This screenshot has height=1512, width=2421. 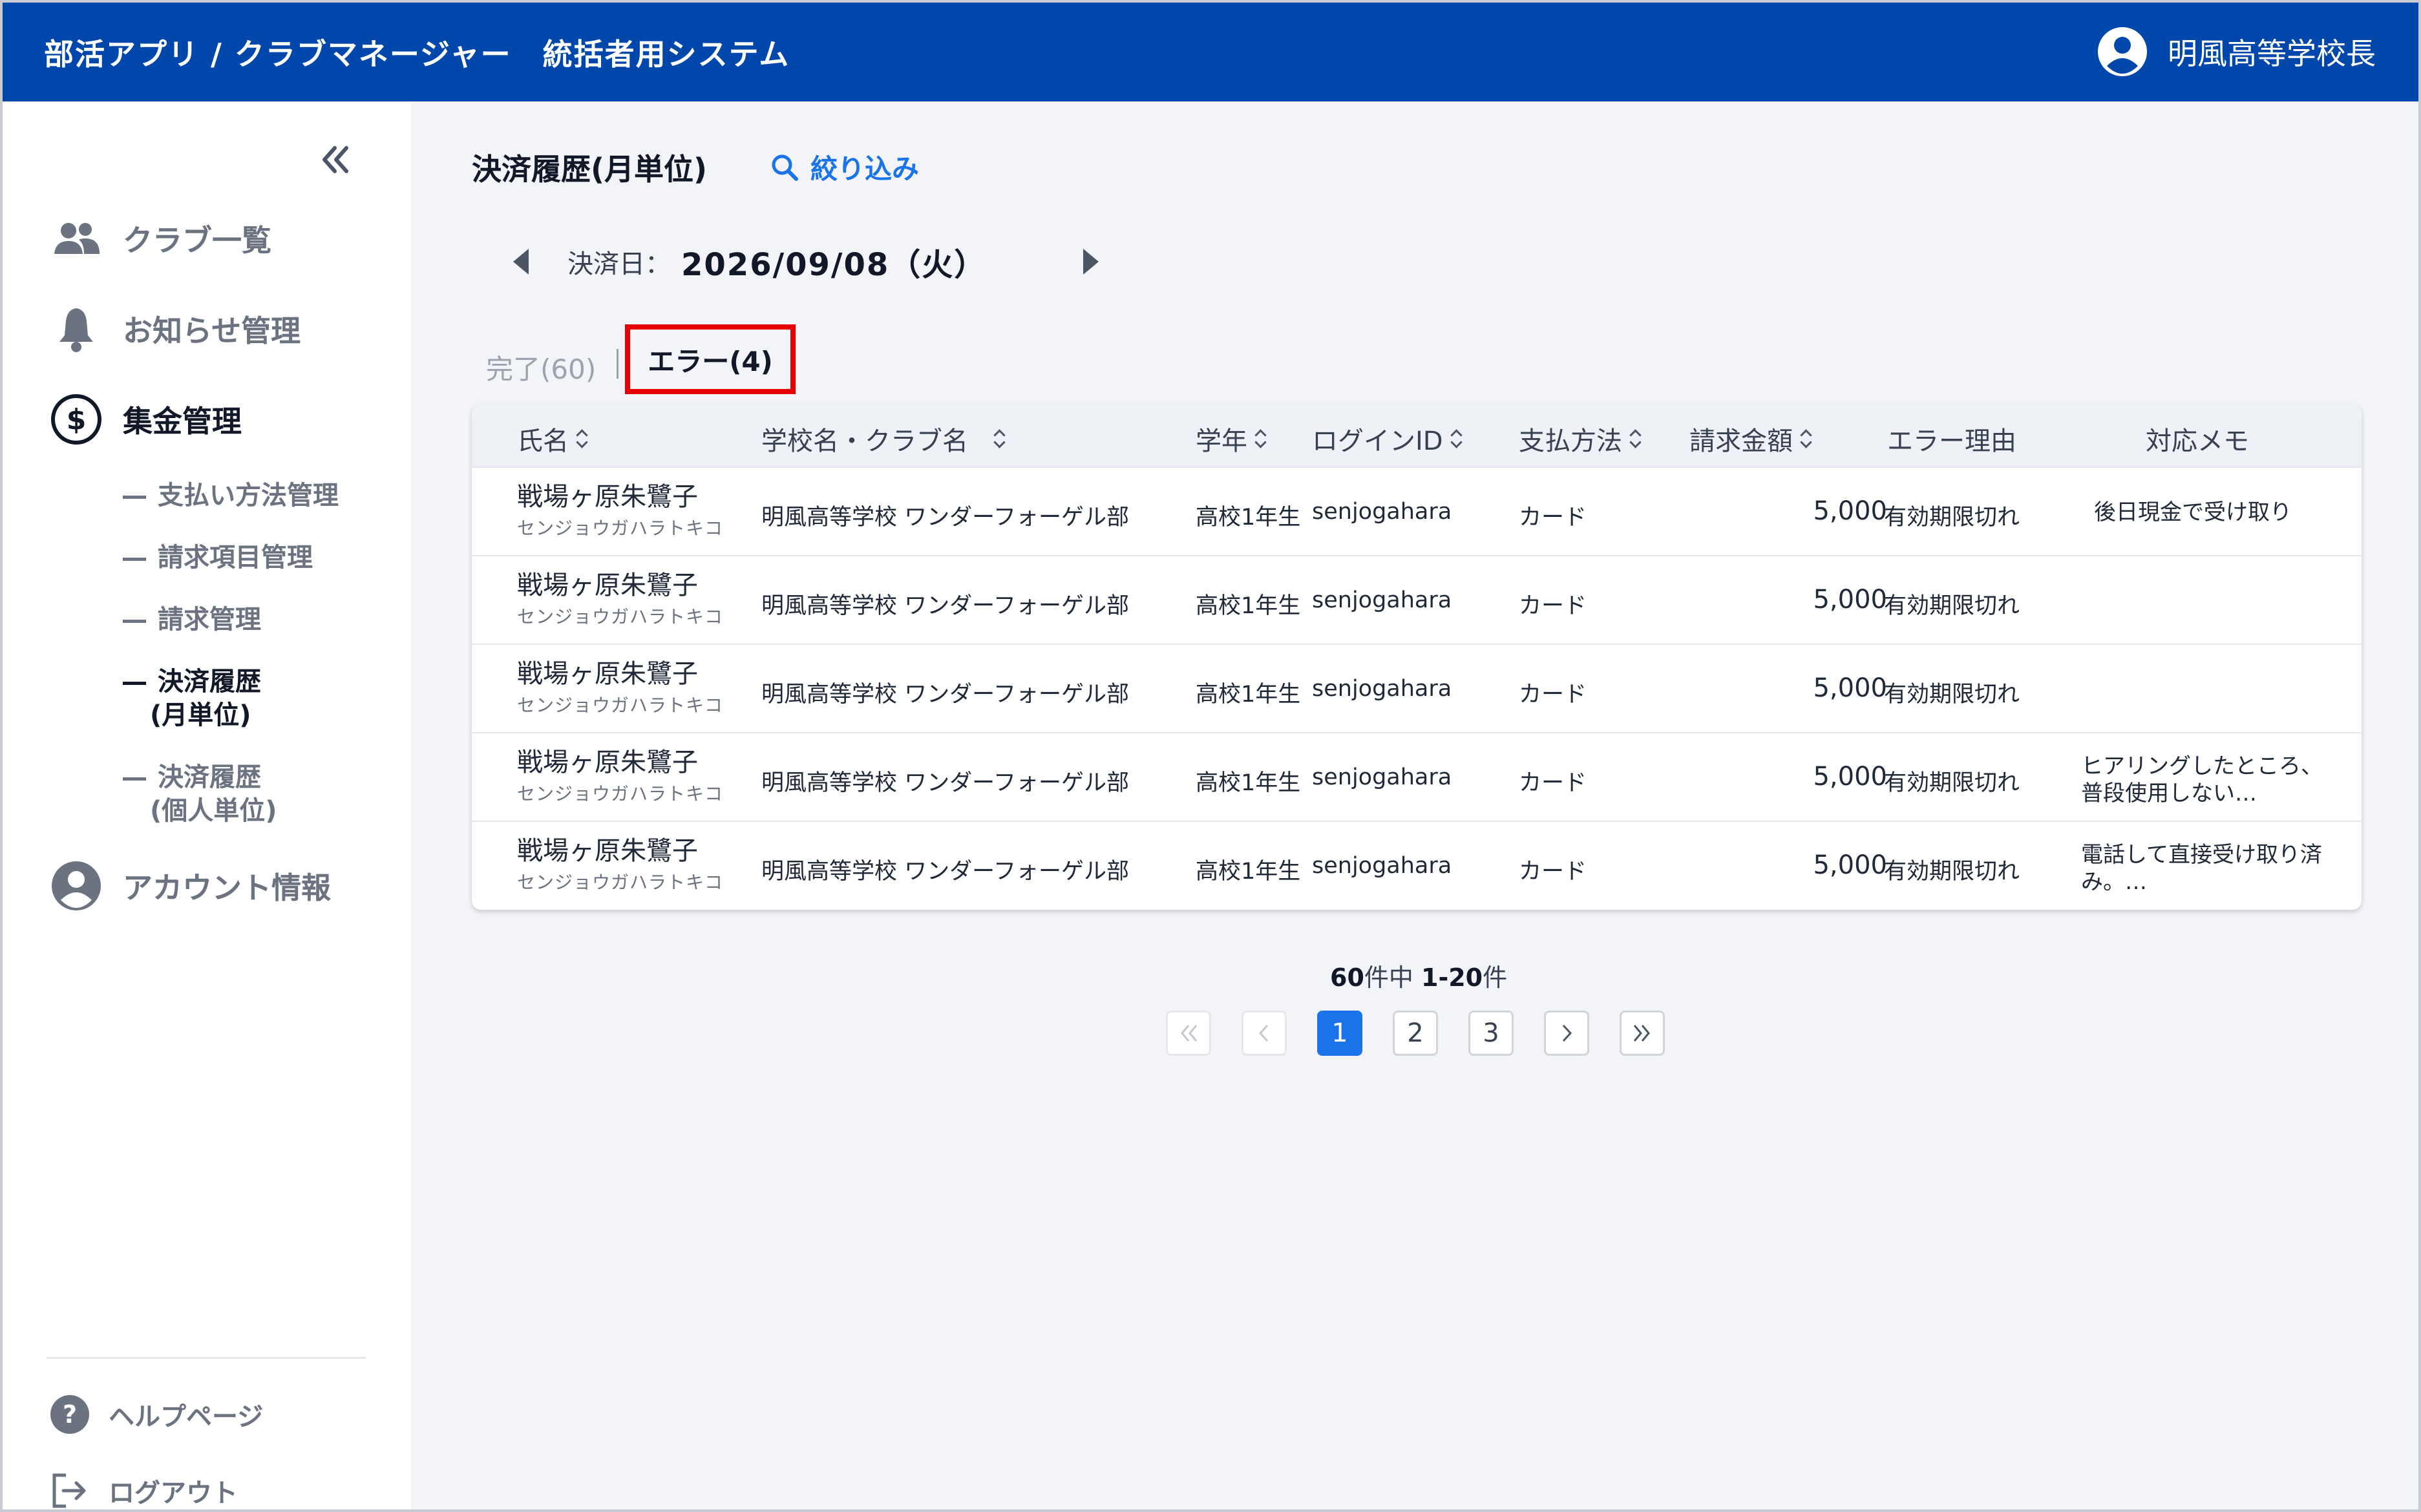 I want to click on page-button-2: 2, so click(x=1415, y=1033).